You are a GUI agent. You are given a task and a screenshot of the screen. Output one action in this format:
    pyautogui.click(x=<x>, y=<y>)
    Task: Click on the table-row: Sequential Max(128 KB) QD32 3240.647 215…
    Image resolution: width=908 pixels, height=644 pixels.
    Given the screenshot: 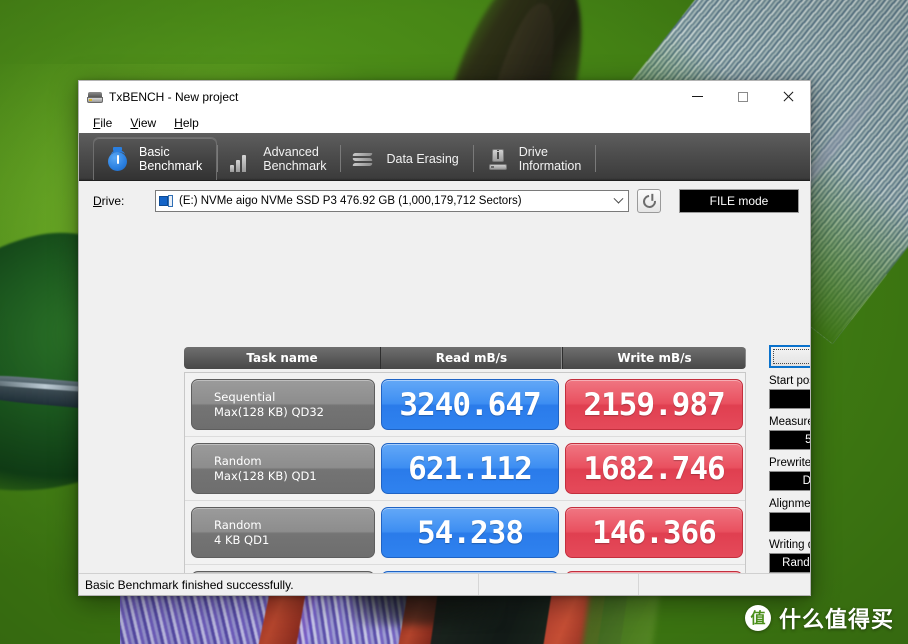 What is the action you would take?
    pyautogui.click(x=465, y=405)
    